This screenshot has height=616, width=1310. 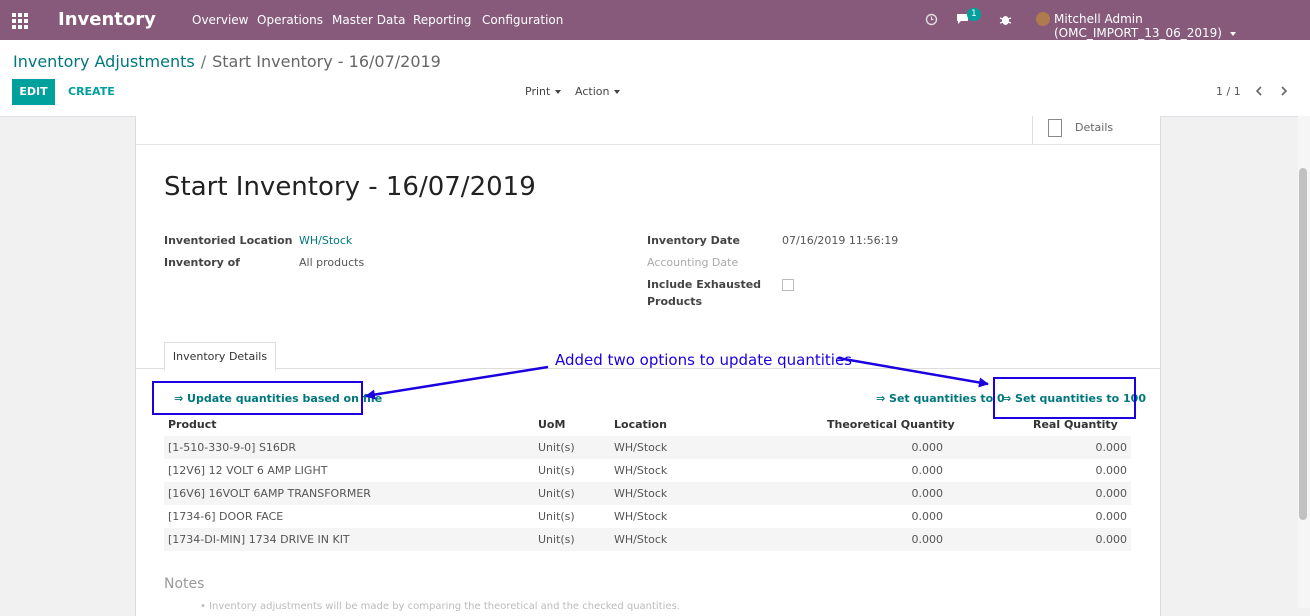 I want to click on annotation-arrow-left, so click(x=457, y=382).